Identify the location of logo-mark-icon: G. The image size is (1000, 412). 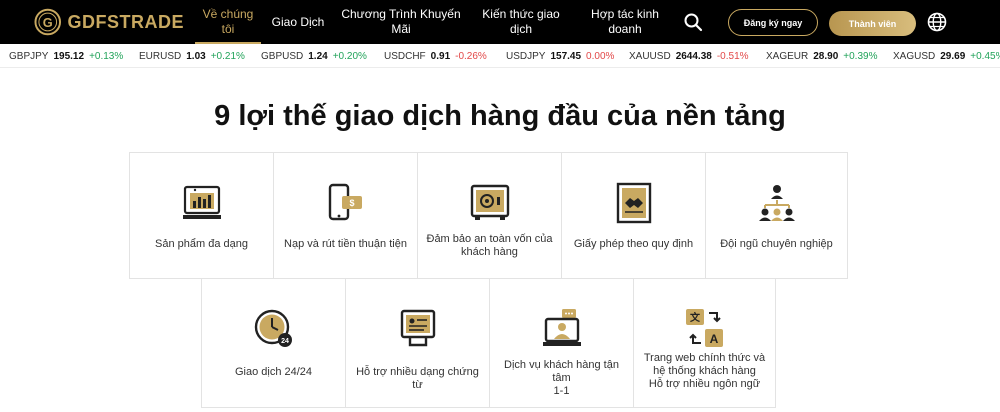
(48, 22).